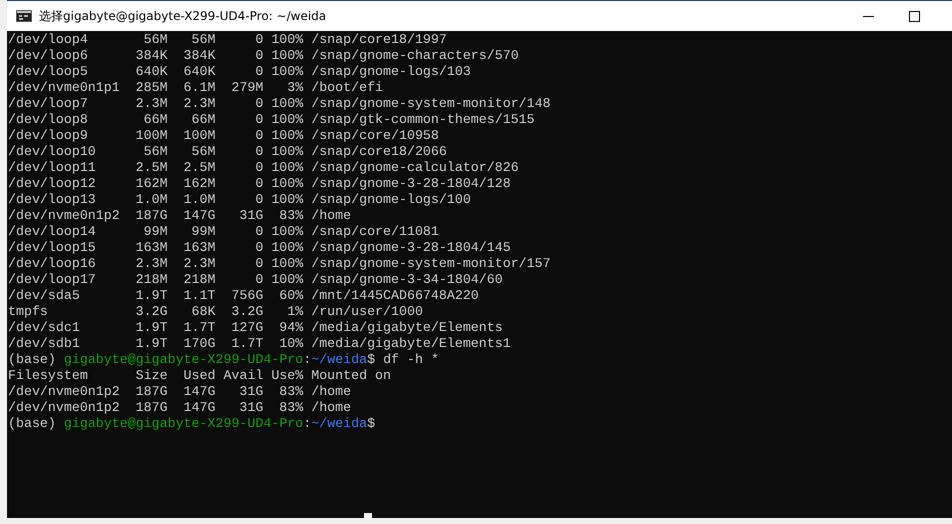 Image resolution: width=952 pixels, height=524 pixels. What do you see at coordinates (280, 264) in the screenshot?
I see `terminal-line: /dev/loop16 2.3M 2.3M 0 100% /snap/gnome-system-monitor/157` at bounding box center [280, 264].